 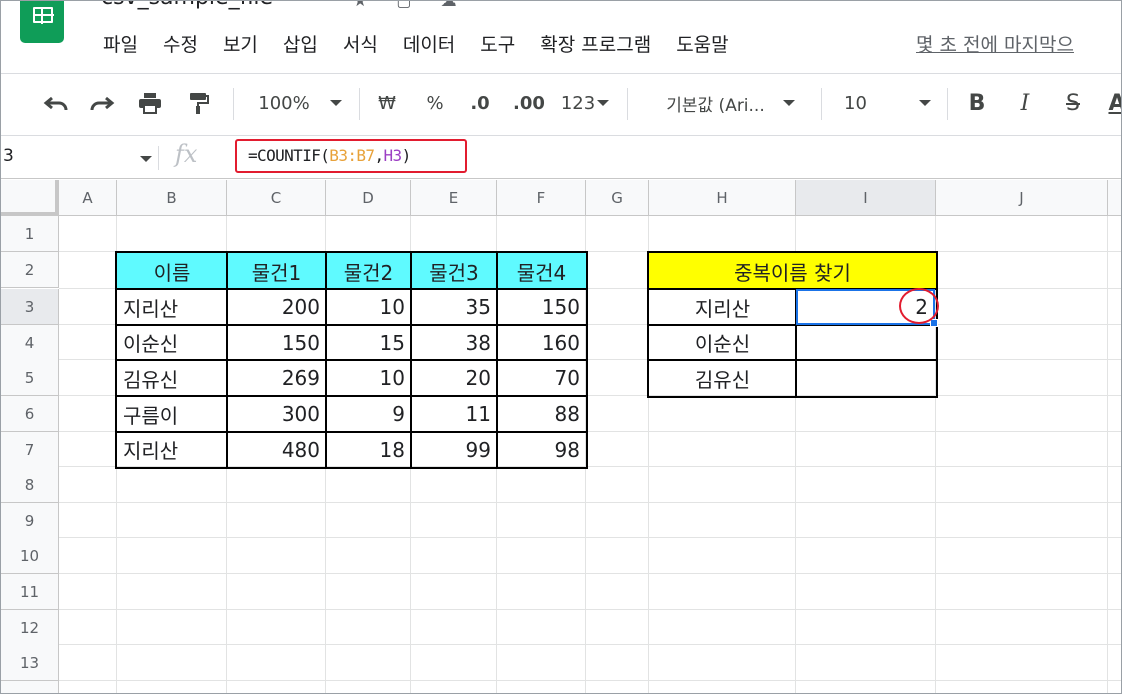 I want to click on column-header-f: F, so click(x=541, y=198).